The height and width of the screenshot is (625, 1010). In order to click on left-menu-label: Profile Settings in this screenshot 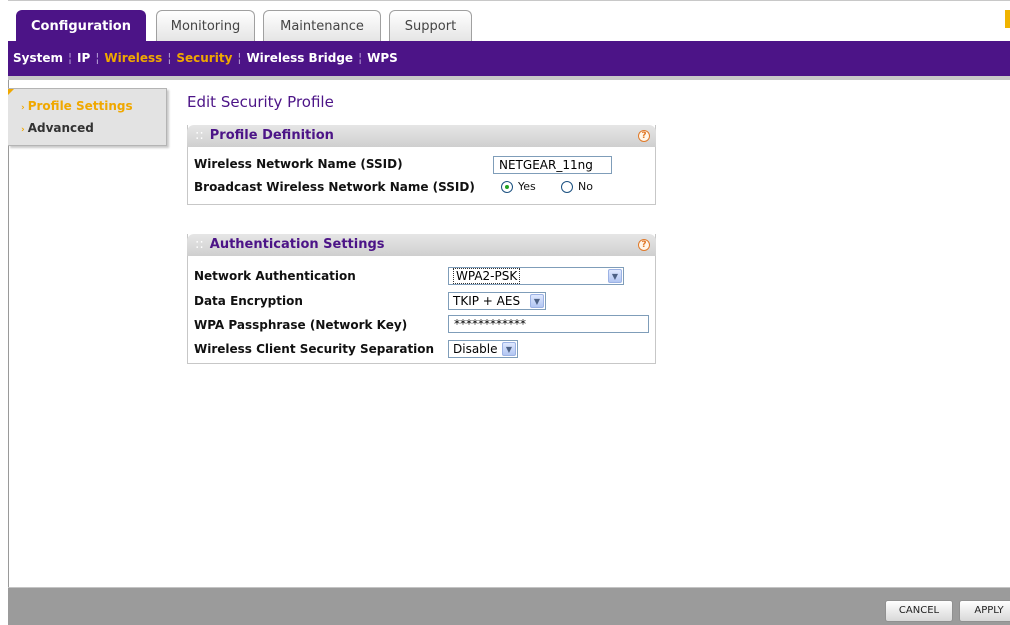, I will do `click(80, 106)`.